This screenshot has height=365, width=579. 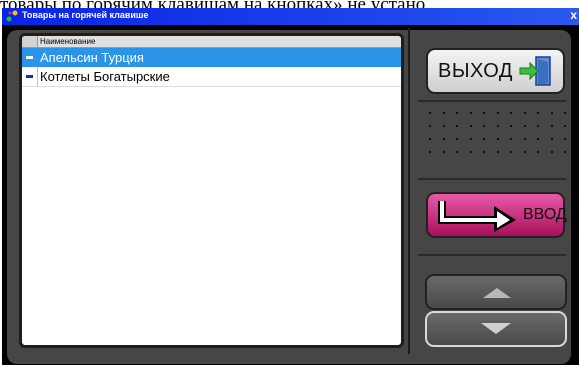 I want to click on exit-button-label: ВЫХОД, so click(x=475, y=71).